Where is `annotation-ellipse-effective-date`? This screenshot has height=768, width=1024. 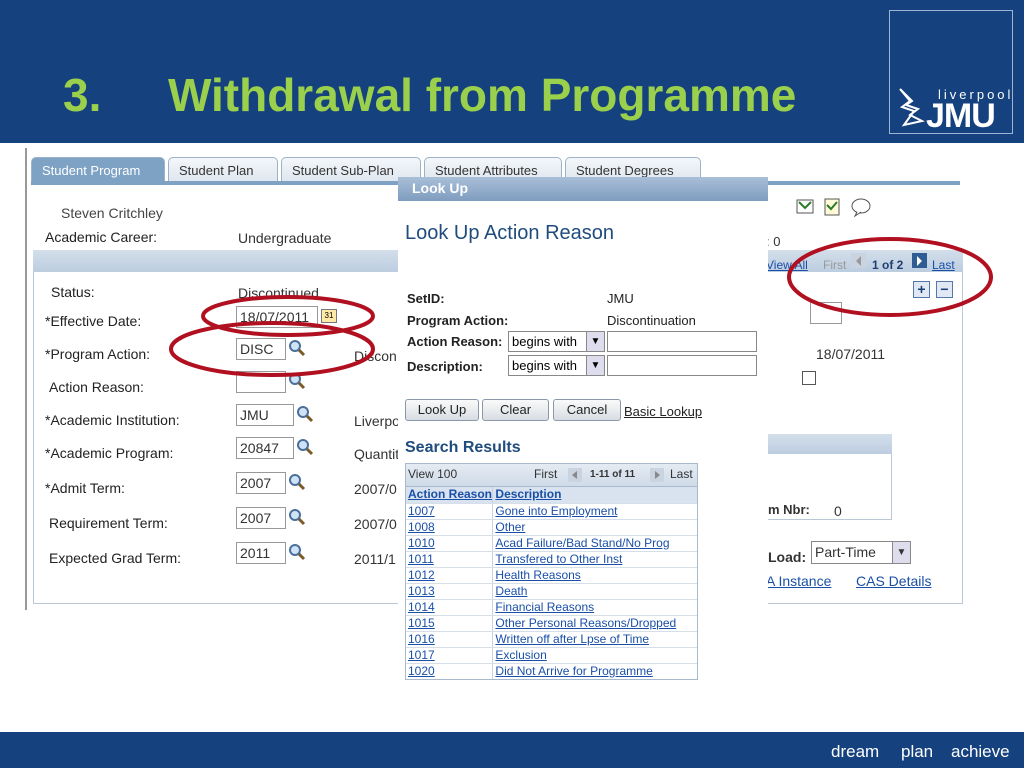 annotation-ellipse-effective-date is located at coordinates (288, 316).